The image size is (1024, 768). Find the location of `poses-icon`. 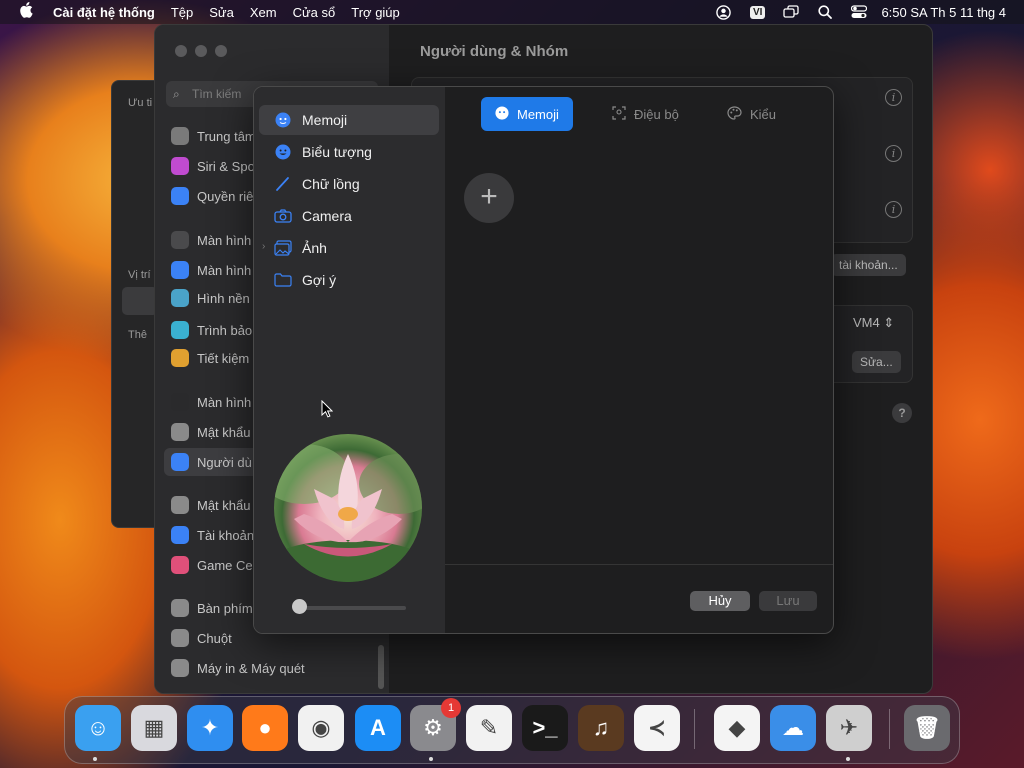

poses-icon is located at coordinates (619, 114).